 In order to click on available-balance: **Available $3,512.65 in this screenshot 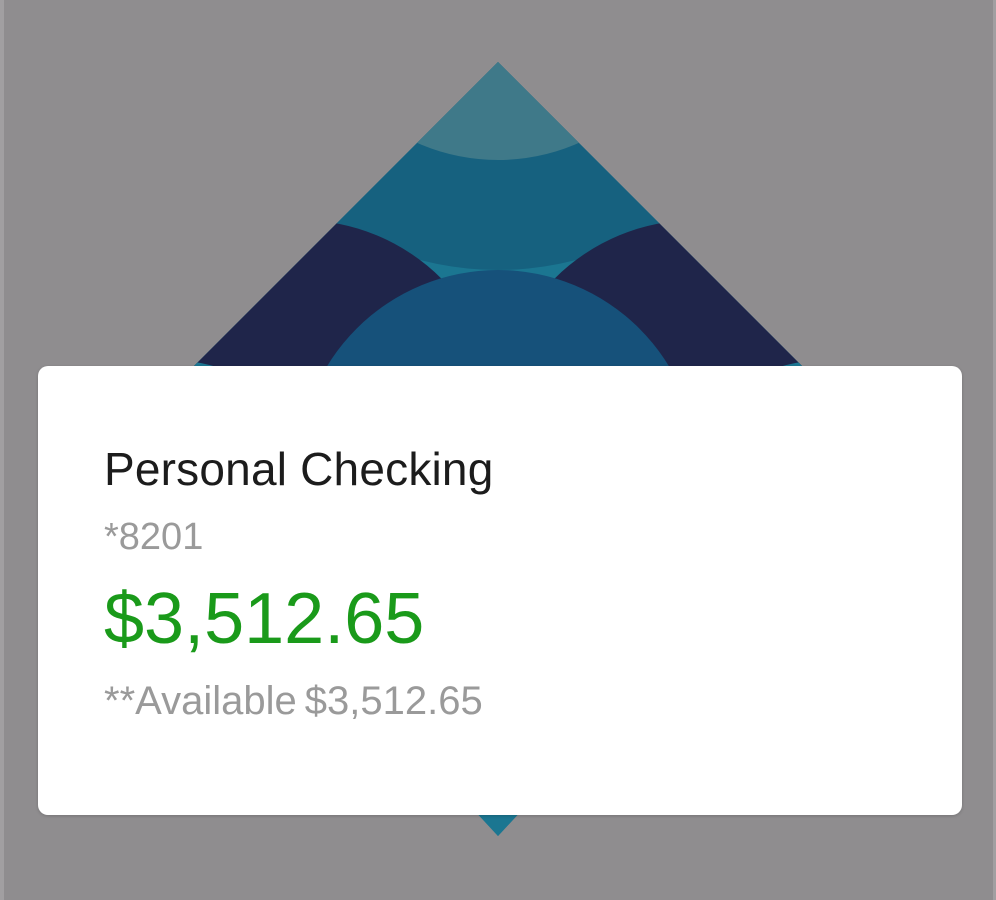, I will do `click(293, 701)`.